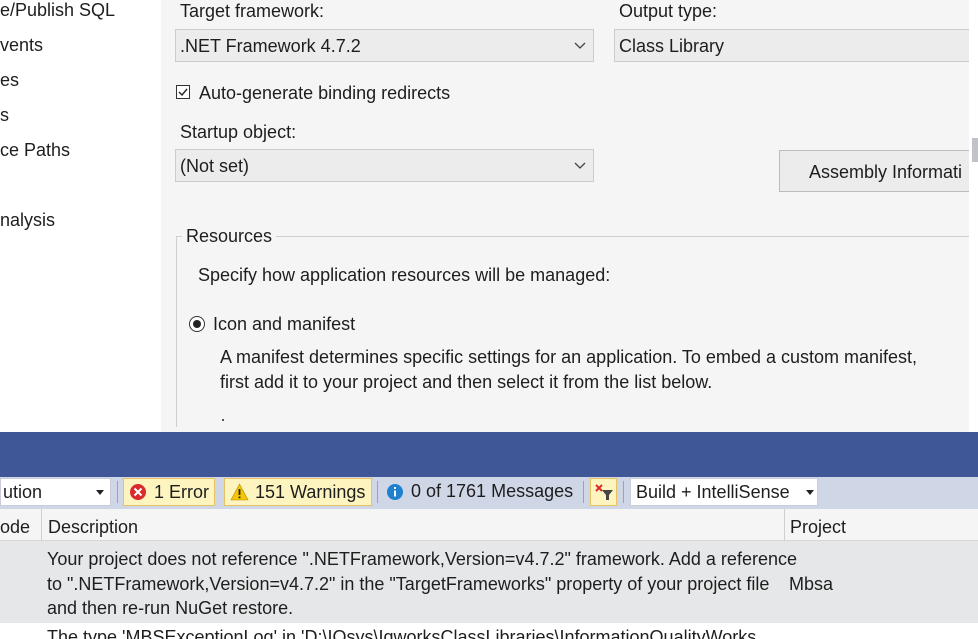  What do you see at coordinates (975, 150) in the screenshot?
I see `scrollbar-thumb` at bounding box center [975, 150].